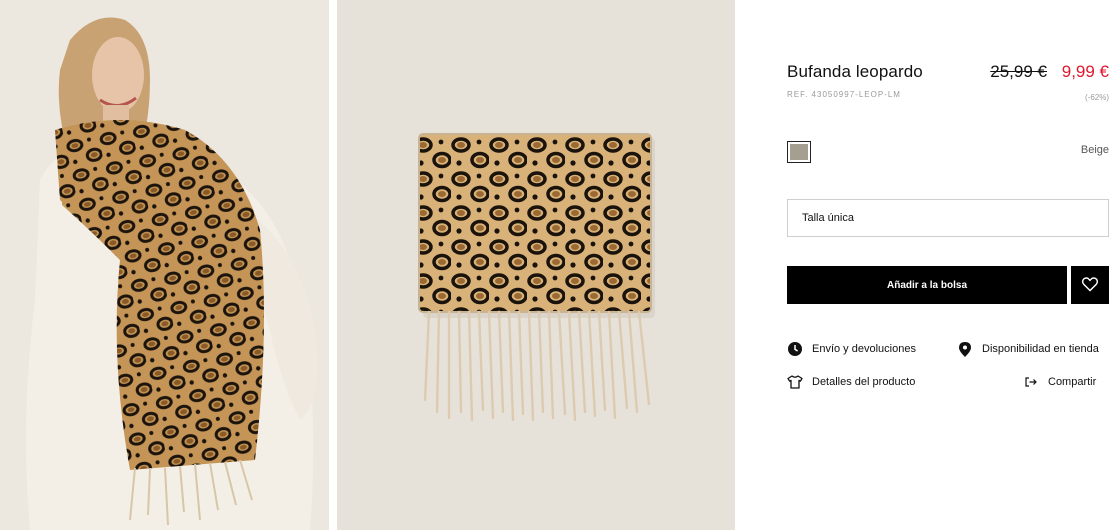 The height and width of the screenshot is (530, 1119). Describe the element at coordinates (855, 71) in the screenshot. I see `product-title: Bufanda leopardo` at that location.